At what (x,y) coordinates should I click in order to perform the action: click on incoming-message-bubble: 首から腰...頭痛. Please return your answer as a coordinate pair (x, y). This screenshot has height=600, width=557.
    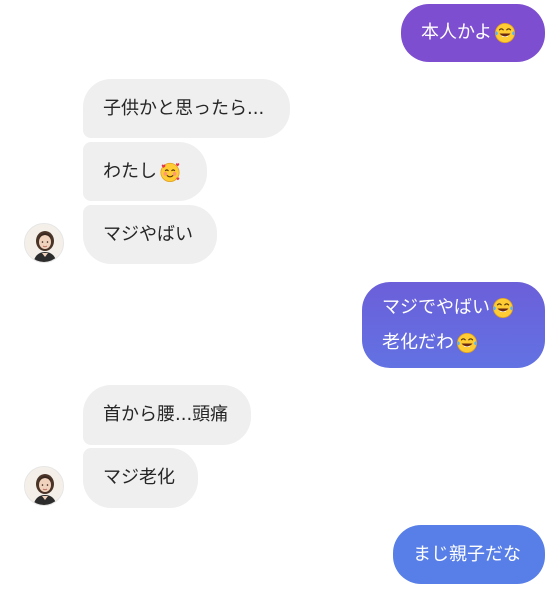
    Looking at the image, I should click on (167, 415).